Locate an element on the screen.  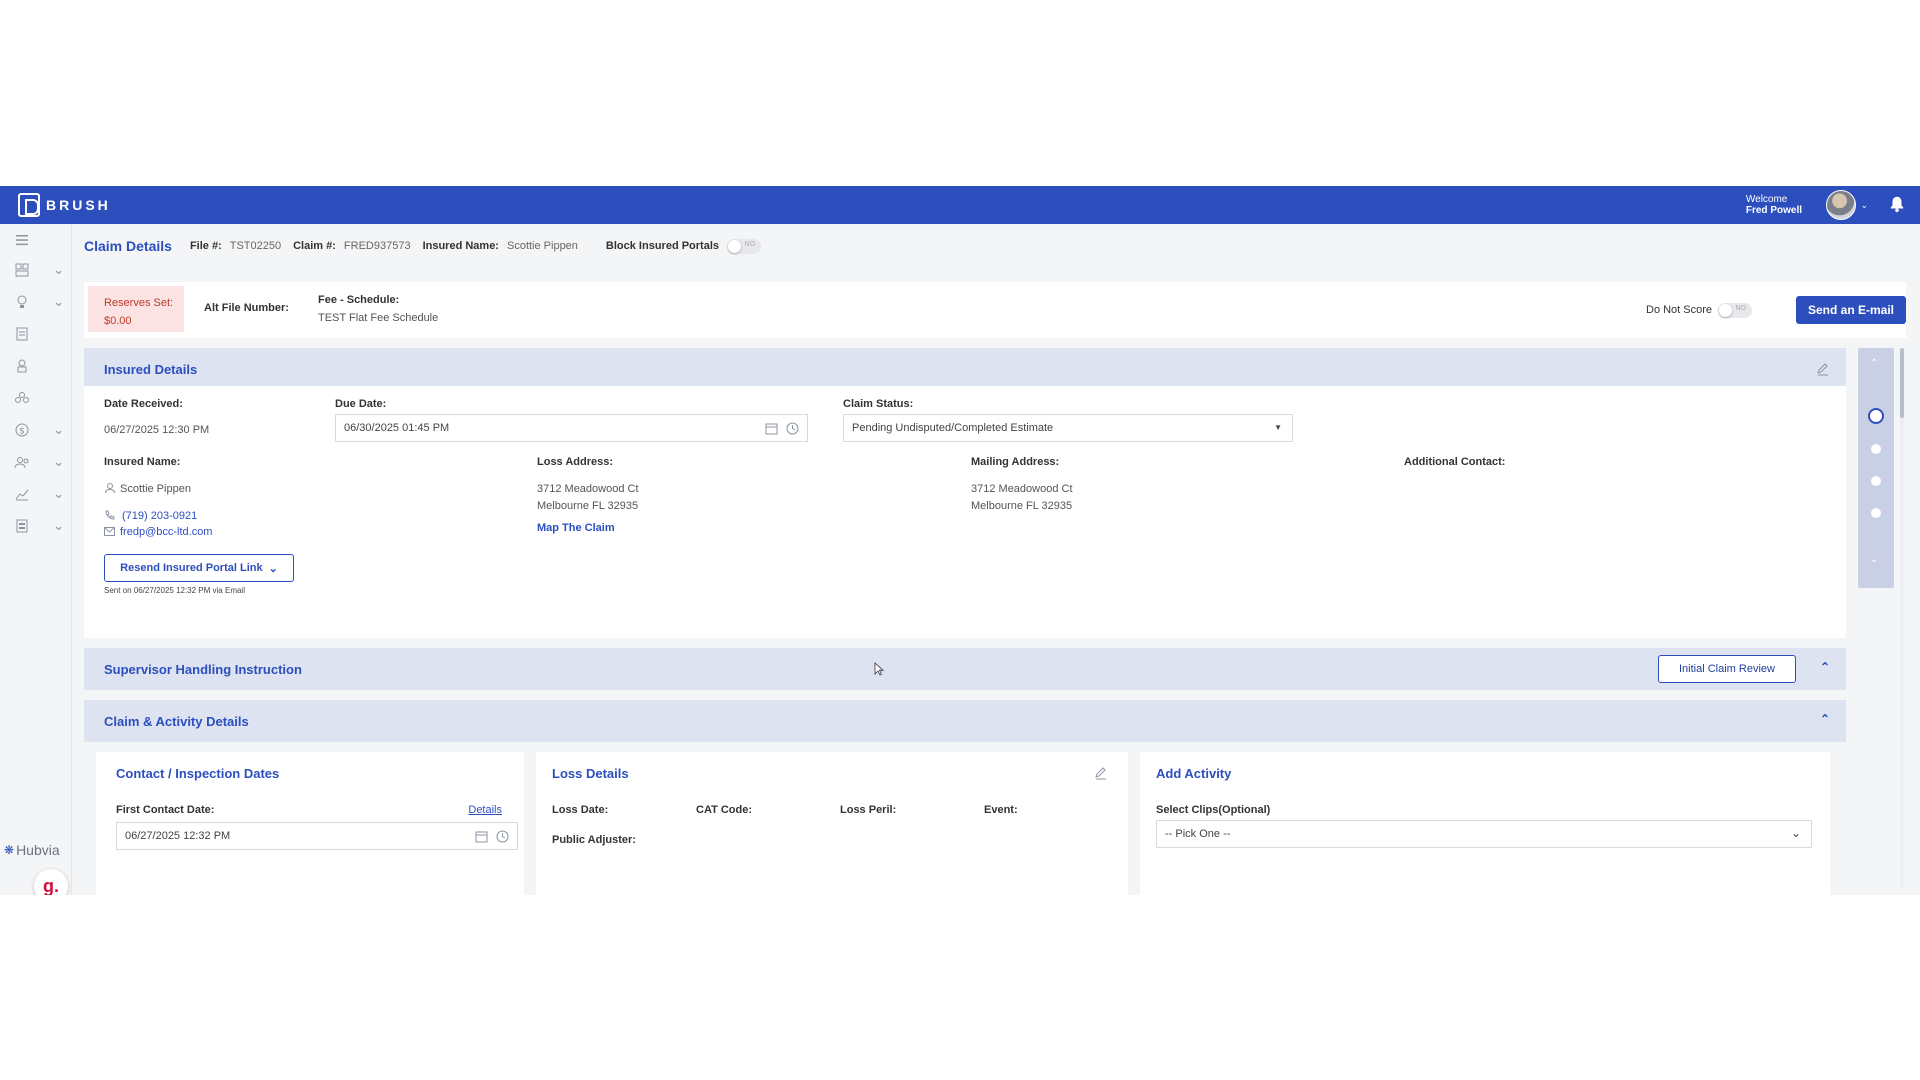
g-chat-badge: g. is located at coordinates (51, 882).